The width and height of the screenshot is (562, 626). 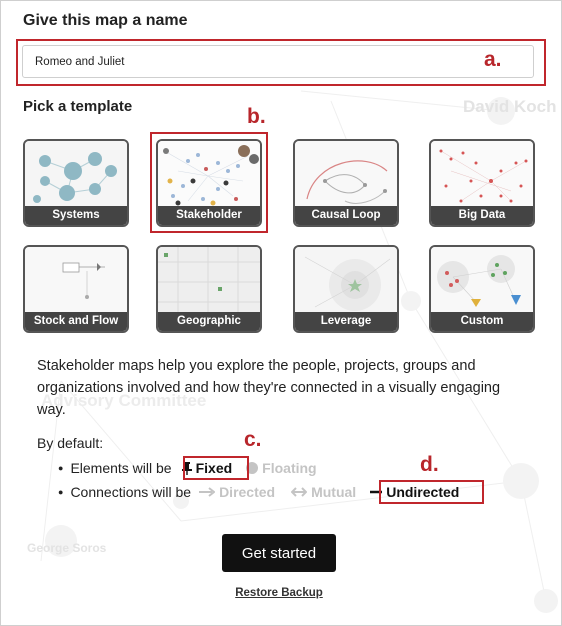 I want to click on template-label: Stock and Flow, so click(x=76, y=321).